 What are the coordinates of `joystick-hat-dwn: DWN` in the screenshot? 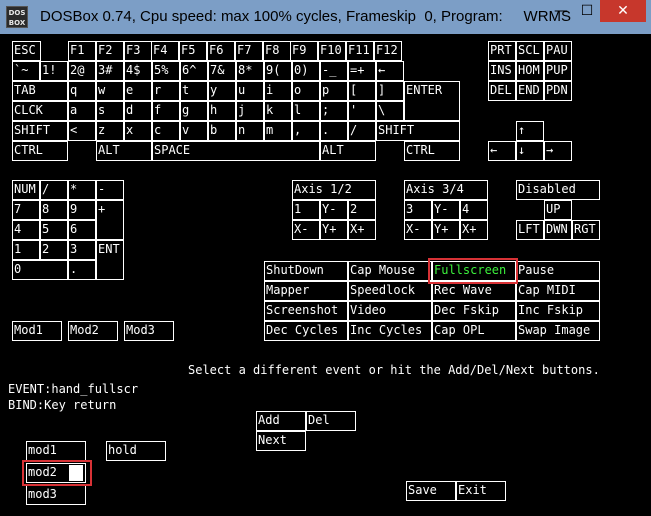 It's located at (558, 230).